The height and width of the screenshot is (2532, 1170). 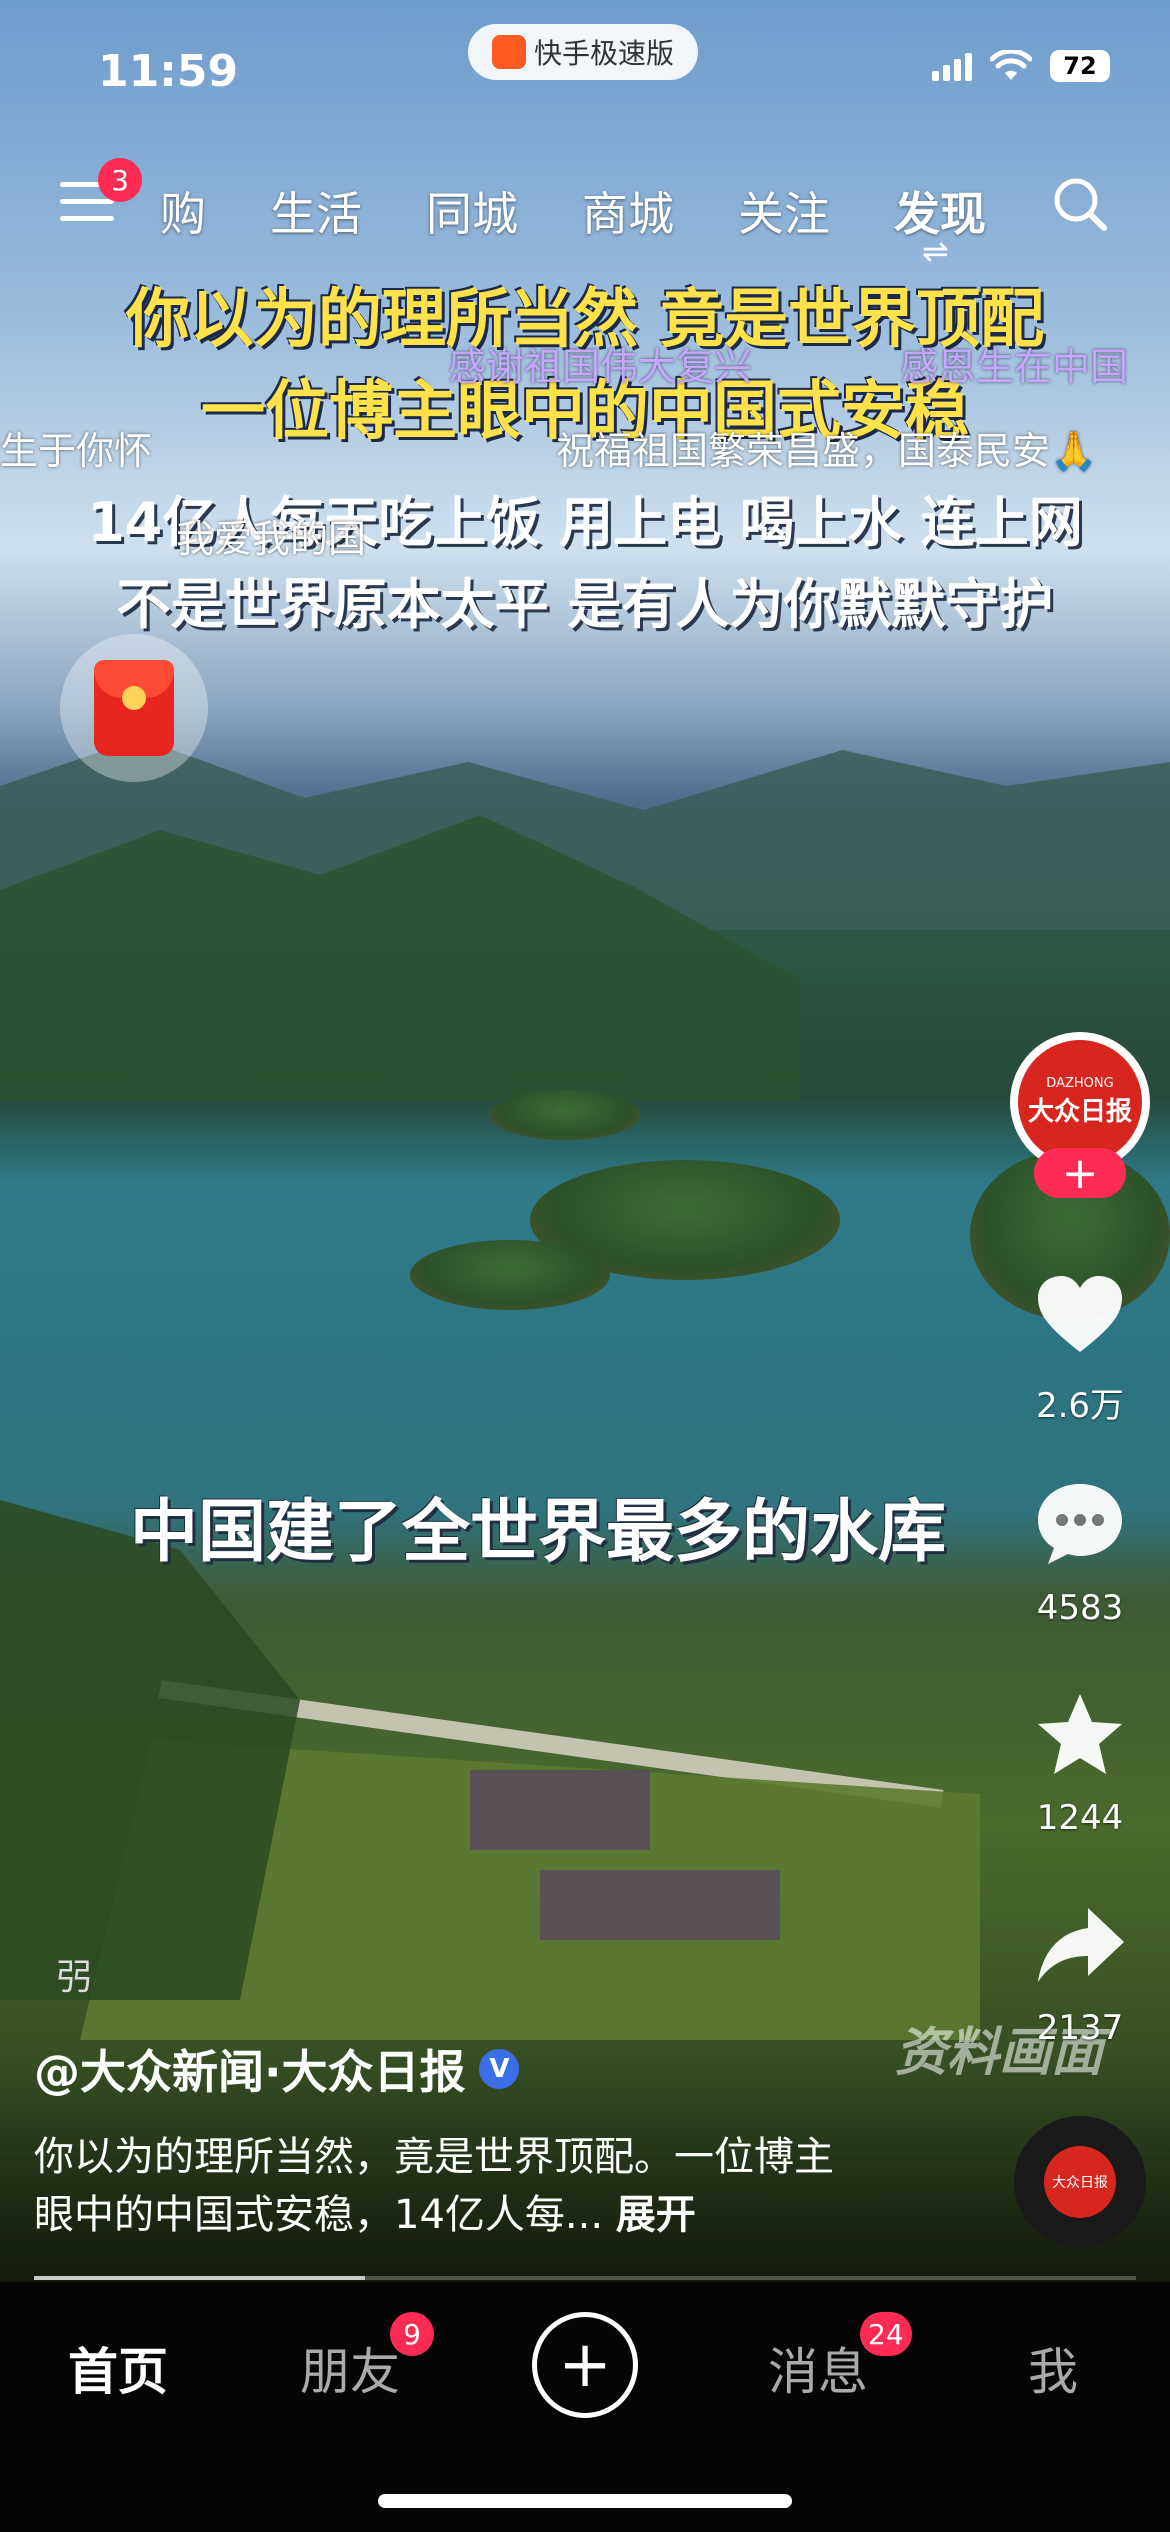 I want to click on share-count: 2137, so click(x=1080, y=2028).